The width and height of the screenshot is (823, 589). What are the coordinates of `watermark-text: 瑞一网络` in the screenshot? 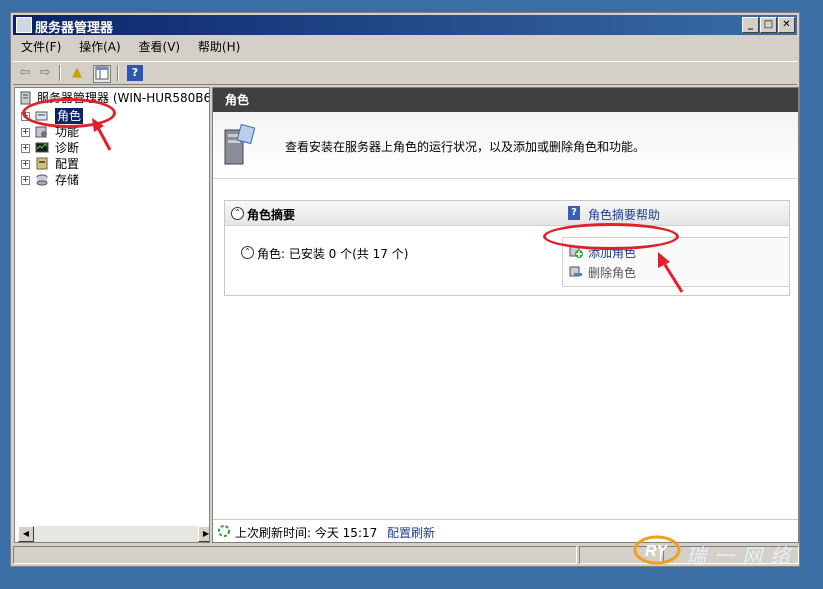 It's located at (742, 556).